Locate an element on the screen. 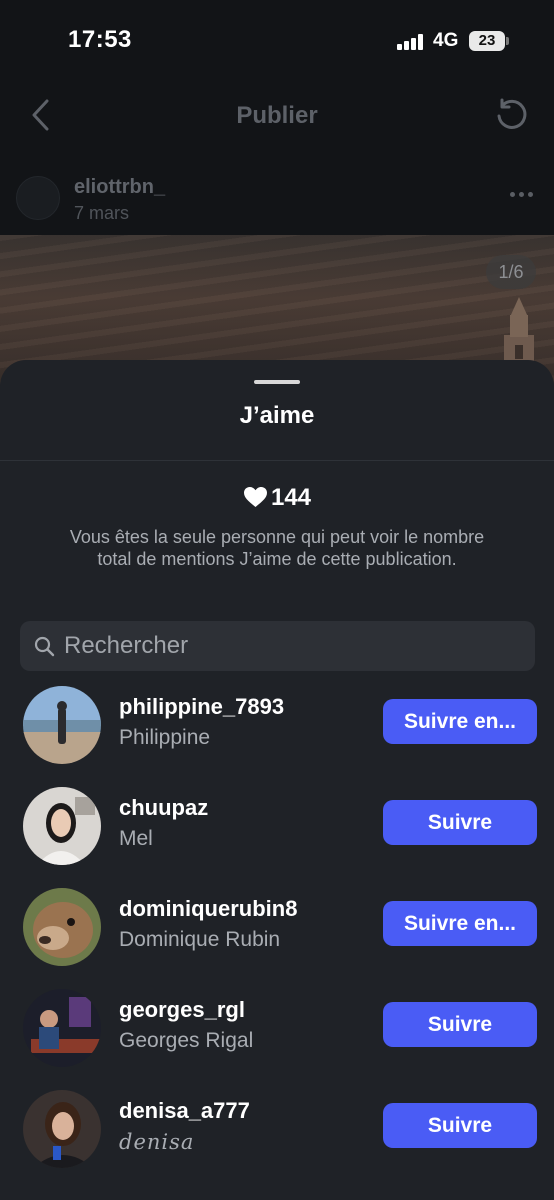 This screenshot has width=554, height=1200. search-box is located at coordinates (277, 646).